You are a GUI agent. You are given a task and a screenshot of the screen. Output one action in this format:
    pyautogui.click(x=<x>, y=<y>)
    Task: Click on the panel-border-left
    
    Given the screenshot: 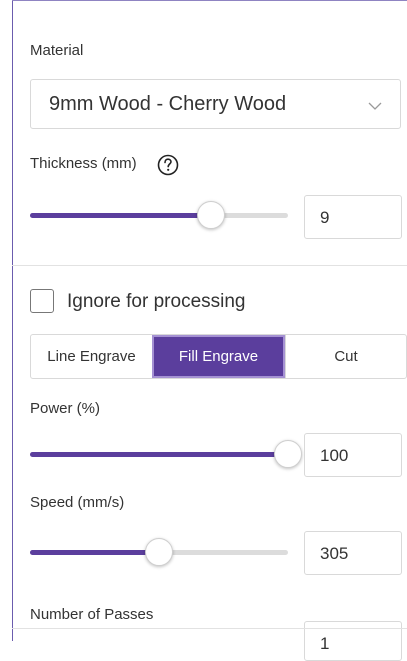 What is the action you would take?
    pyautogui.click(x=12, y=320)
    